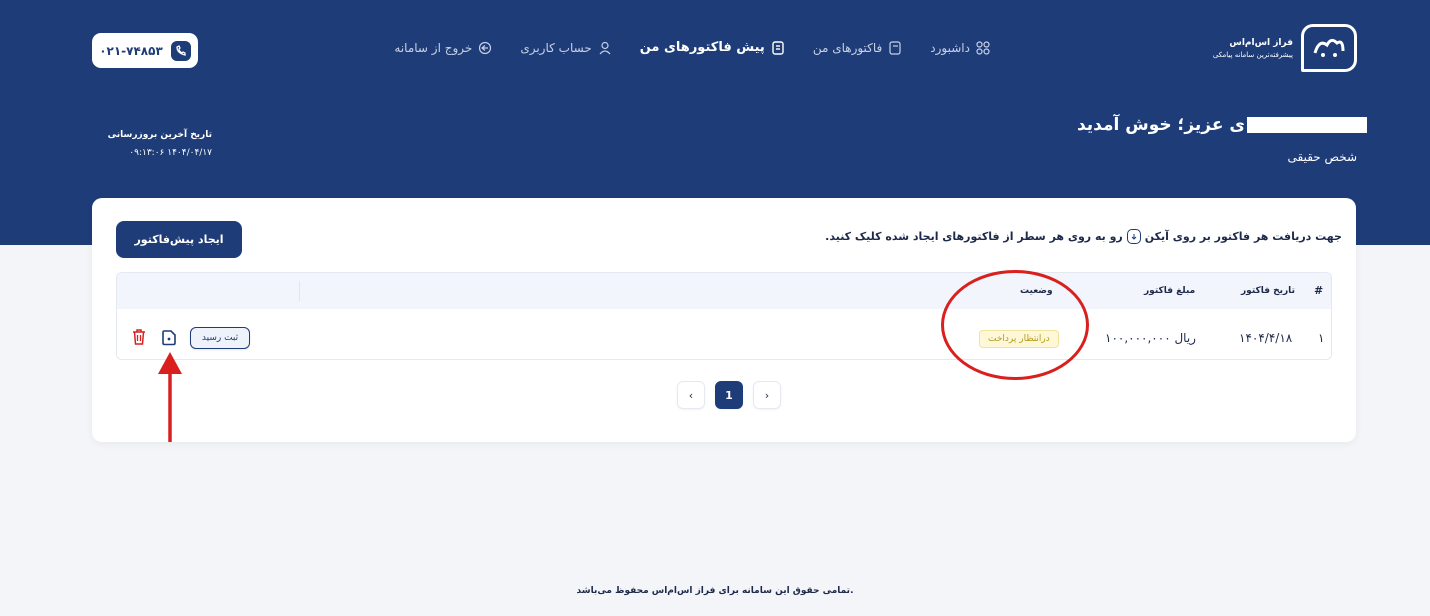 This screenshot has width=1430, height=616. What do you see at coordinates (220, 338) in the screenshot?
I see `submit-receipt-button: ثبت رسید` at bounding box center [220, 338].